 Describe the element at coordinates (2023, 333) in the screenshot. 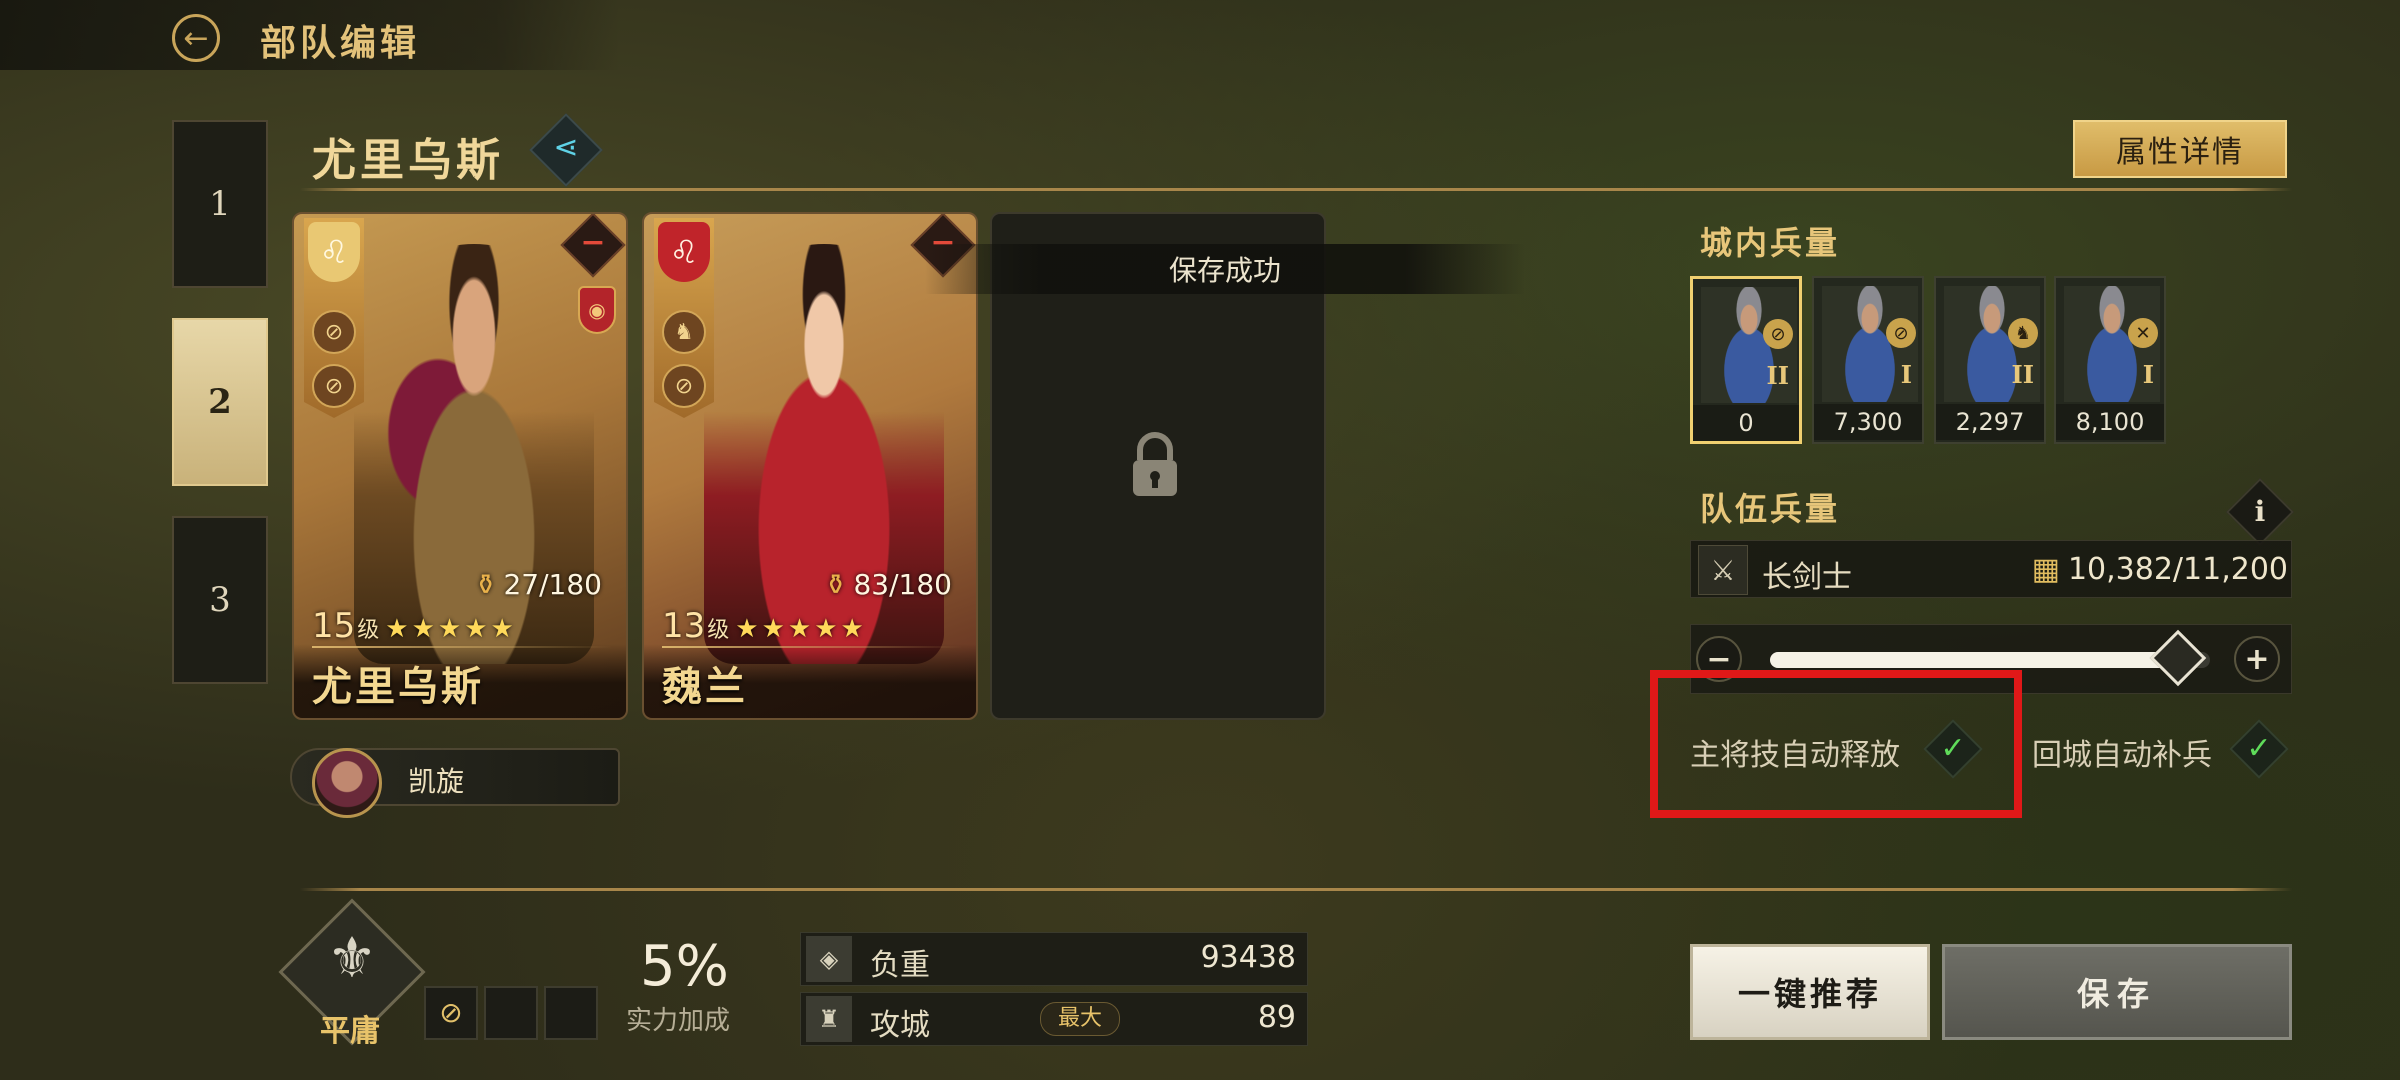

I see `cavalry-type-icon: ♞` at that location.